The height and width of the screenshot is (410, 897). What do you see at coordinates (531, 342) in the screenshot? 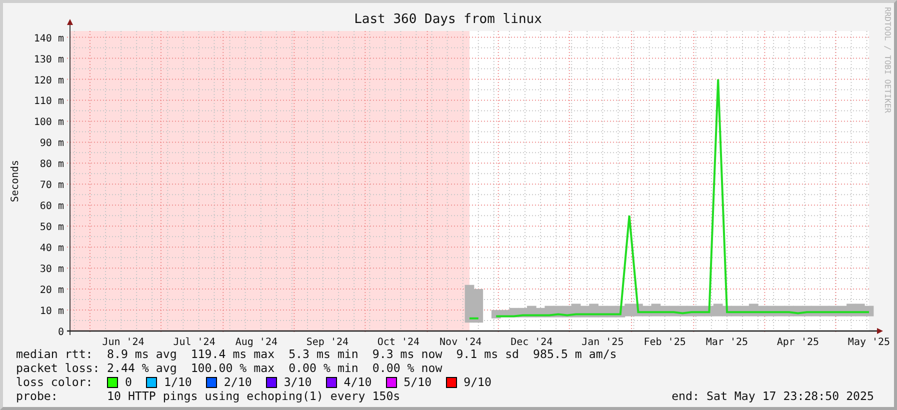
I see `x-tick-label: Dec '24` at bounding box center [531, 342].